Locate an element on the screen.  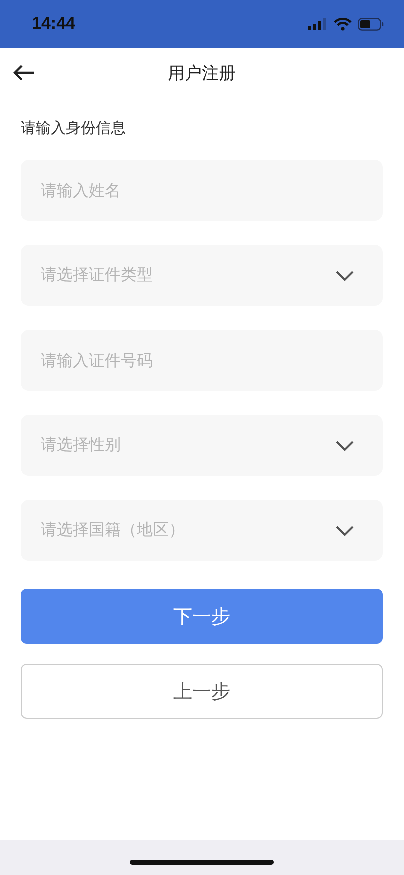
select-field: 请选择性别 is located at coordinates (202, 445).